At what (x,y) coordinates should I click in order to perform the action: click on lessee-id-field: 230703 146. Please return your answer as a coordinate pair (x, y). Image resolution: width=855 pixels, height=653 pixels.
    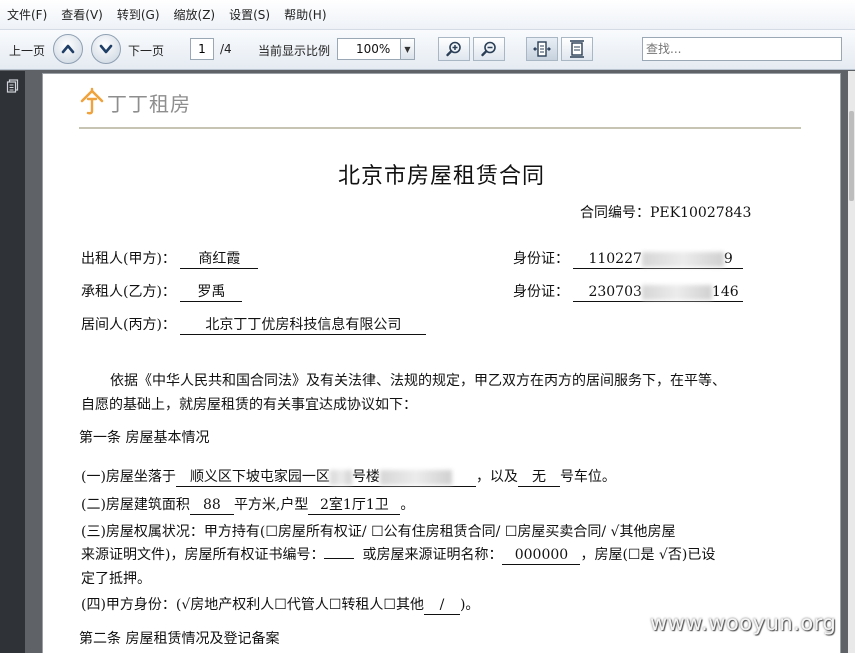
    Looking at the image, I should click on (658, 293).